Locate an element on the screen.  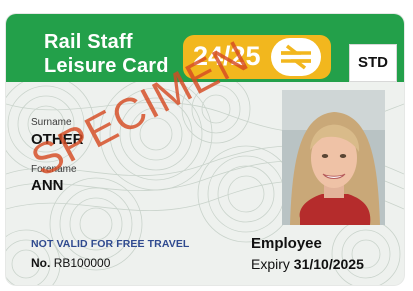
national-rail-double-arrow-icon is located at coordinates (296, 57).